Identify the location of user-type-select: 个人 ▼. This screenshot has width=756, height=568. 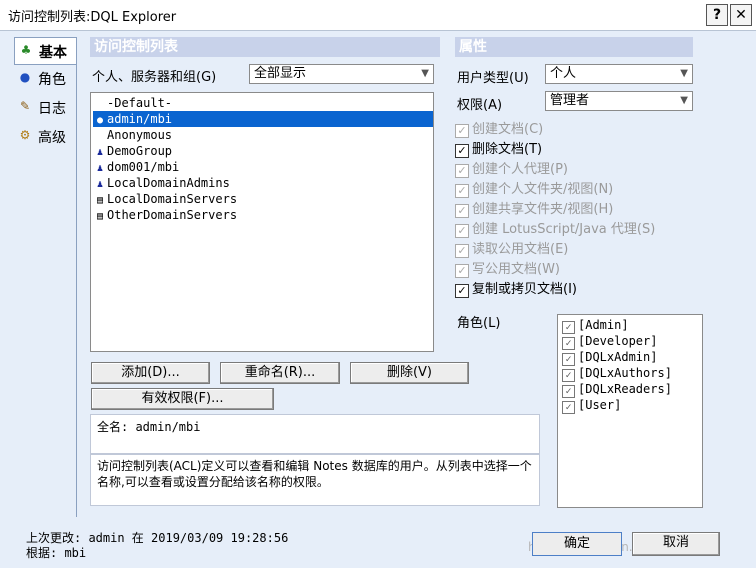
(619, 74).